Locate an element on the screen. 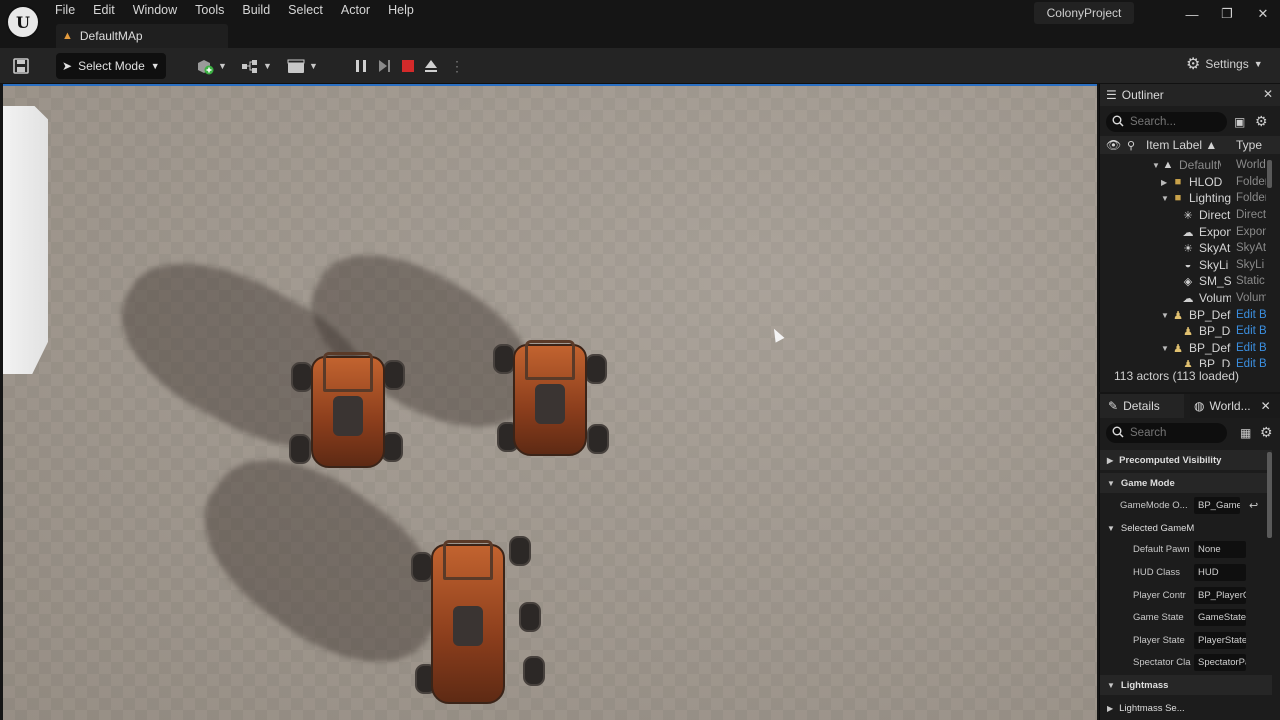  details-scrollbar is located at coordinates (1269, 495).